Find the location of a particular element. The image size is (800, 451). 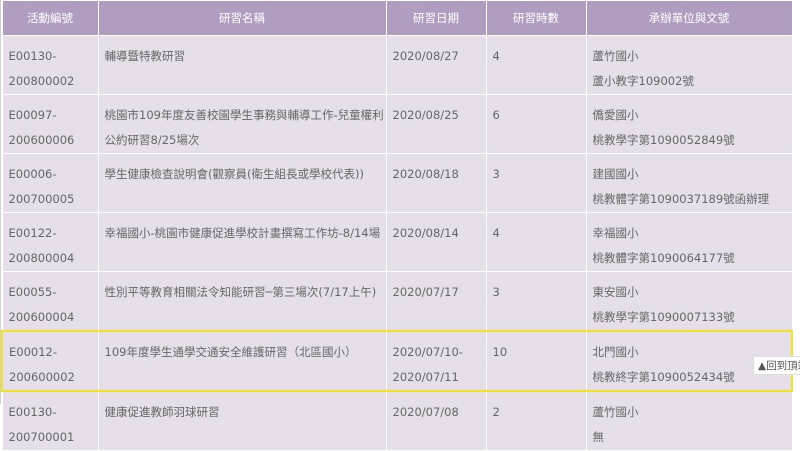

course-name-cell: 健康促進教師羽球研習 is located at coordinates (242, 420).